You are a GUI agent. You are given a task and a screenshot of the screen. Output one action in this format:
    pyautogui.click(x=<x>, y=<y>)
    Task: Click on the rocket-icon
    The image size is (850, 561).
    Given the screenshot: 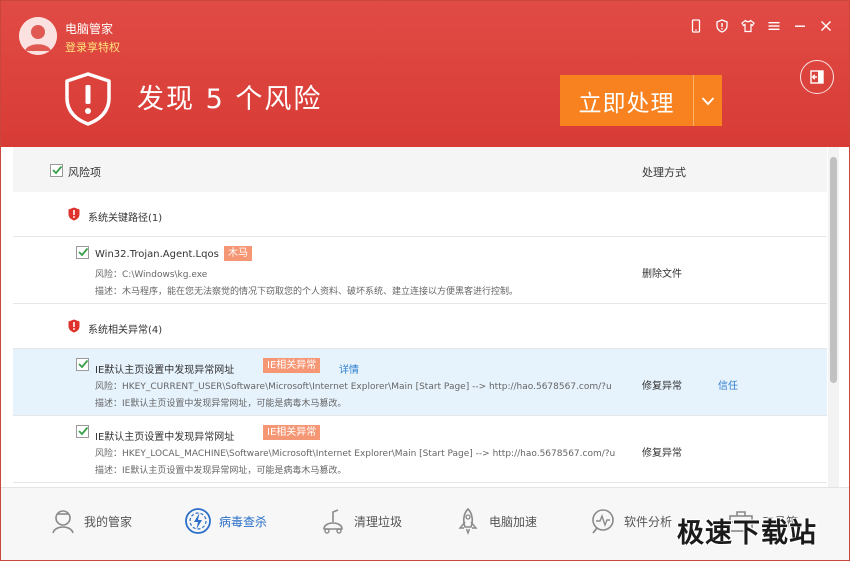 What is the action you would take?
    pyautogui.click(x=468, y=521)
    